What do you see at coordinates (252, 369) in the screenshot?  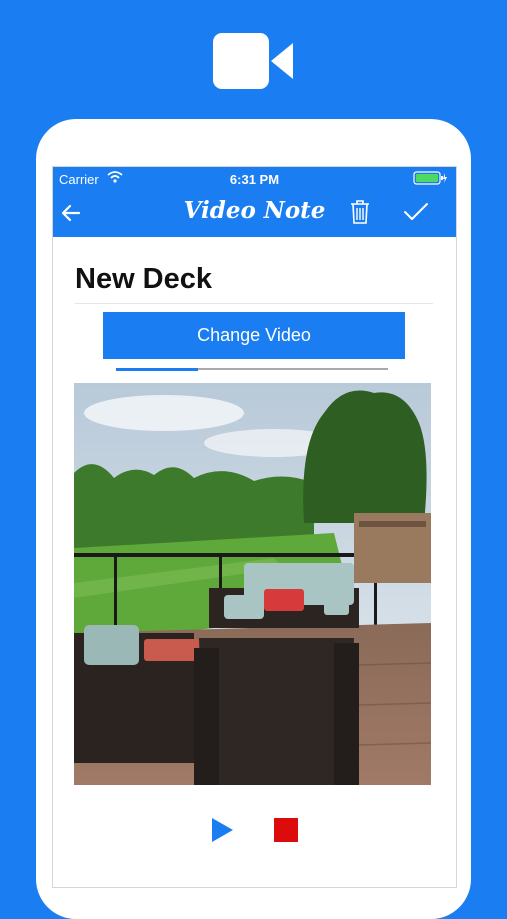 I see `video-progress-bar` at bounding box center [252, 369].